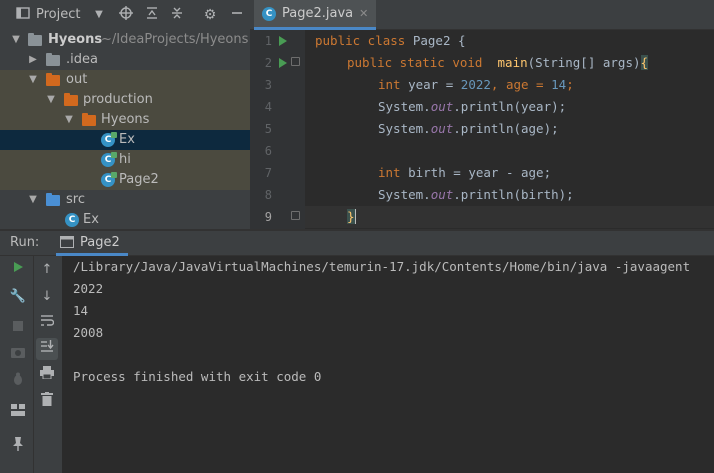  What do you see at coordinates (434, 84) in the screenshot?
I see `code-token: year =` at bounding box center [434, 84].